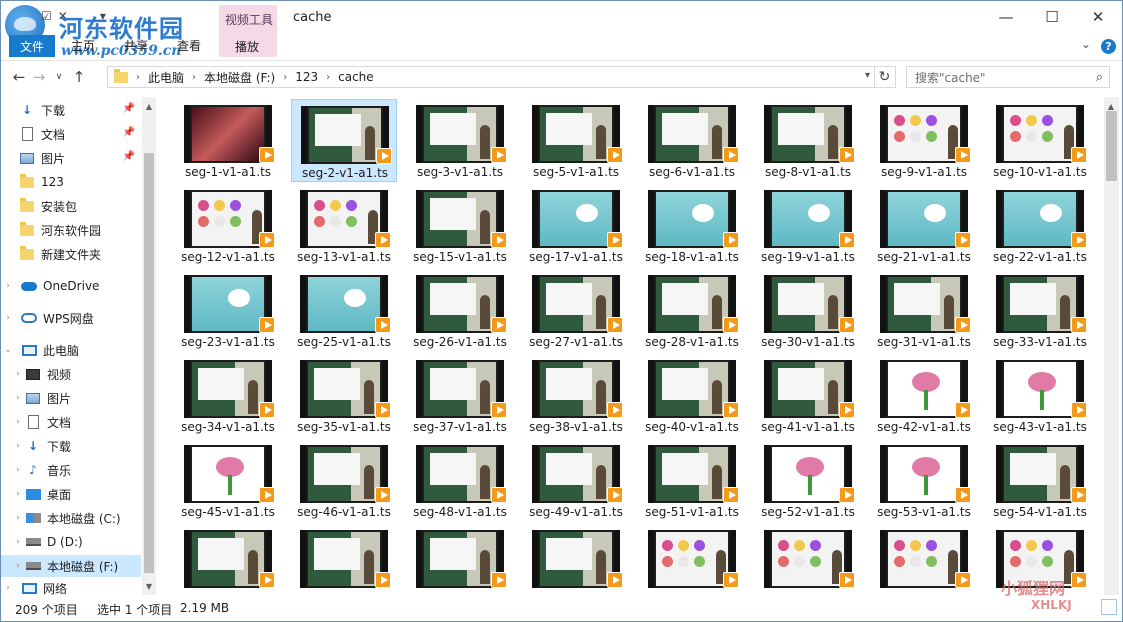 This screenshot has width=1123, height=622. What do you see at coordinates (1052, 17) in the screenshot?
I see `maximize-button: ☐` at bounding box center [1052, 17].